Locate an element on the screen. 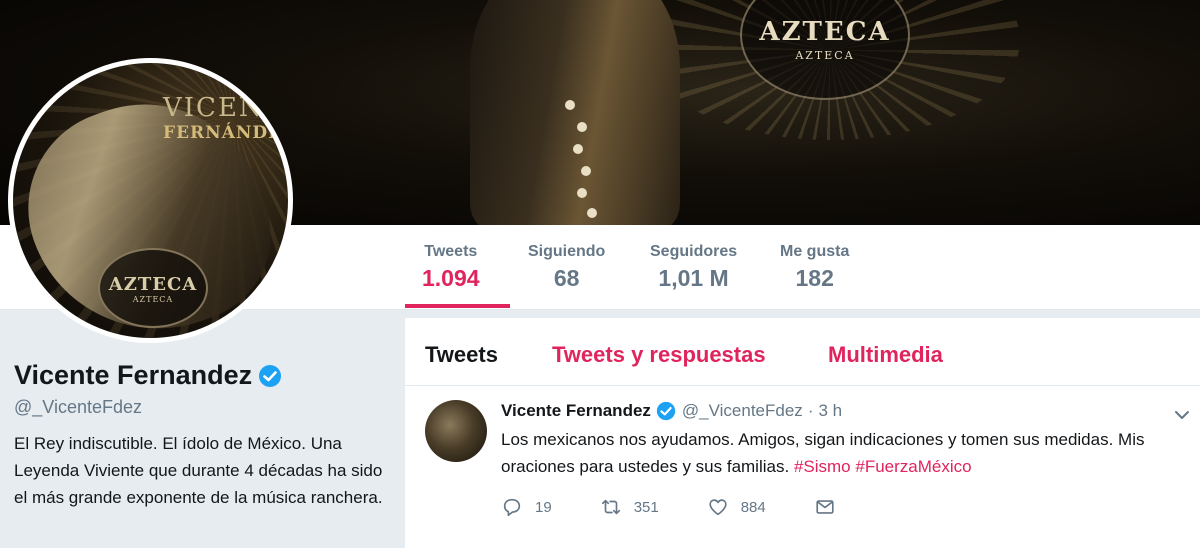  stat-likes-label: Me gusta is located at coordinates (815, 251).